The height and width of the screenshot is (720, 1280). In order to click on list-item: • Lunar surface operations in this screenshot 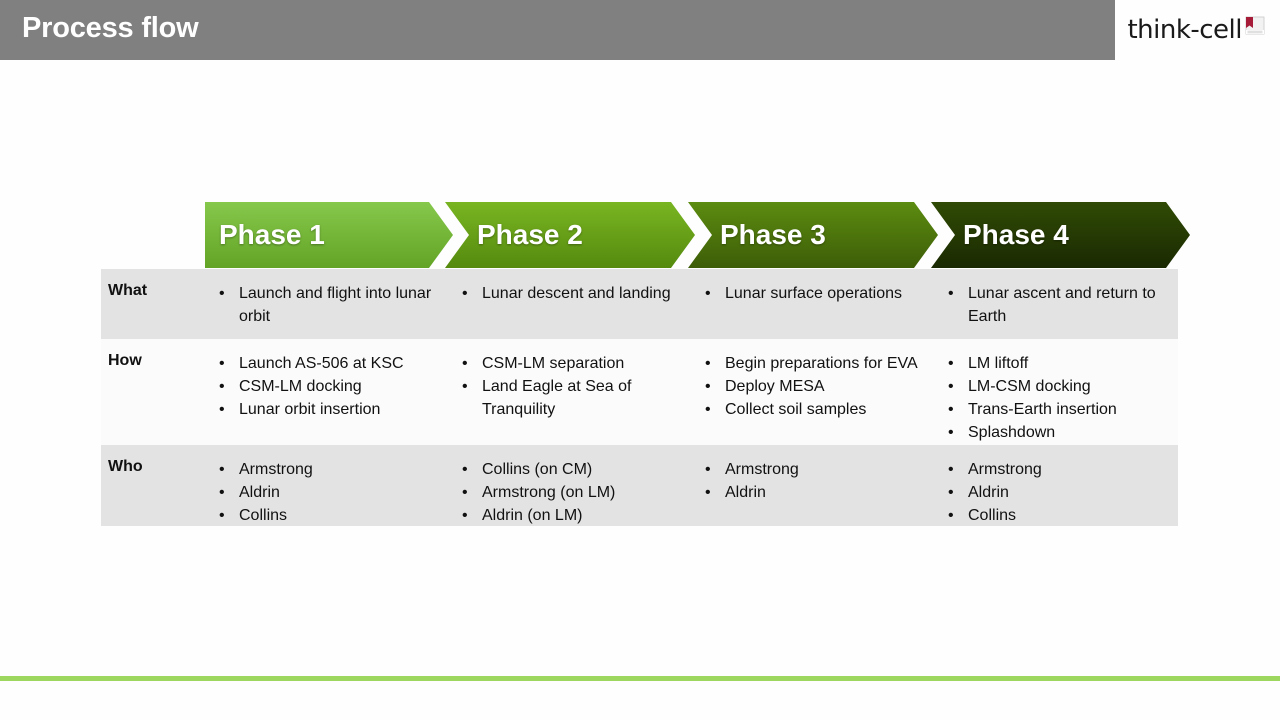, I will do `click(810, 293)`.